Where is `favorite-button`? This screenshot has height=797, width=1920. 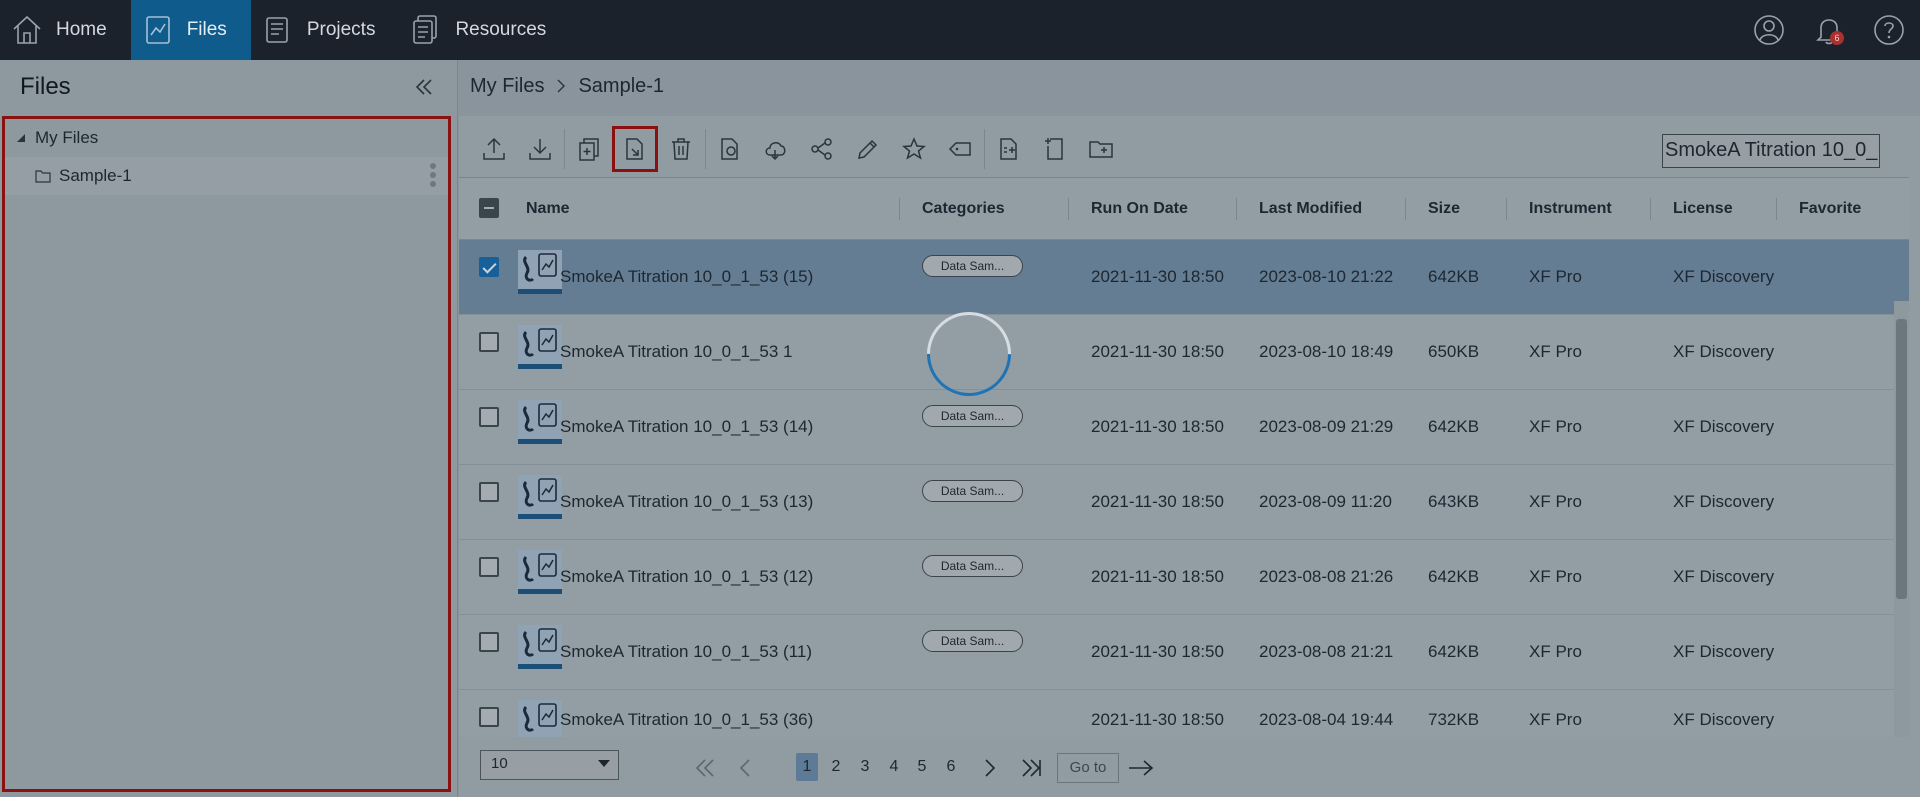
favorite-button is located at coordinates (914, 149).